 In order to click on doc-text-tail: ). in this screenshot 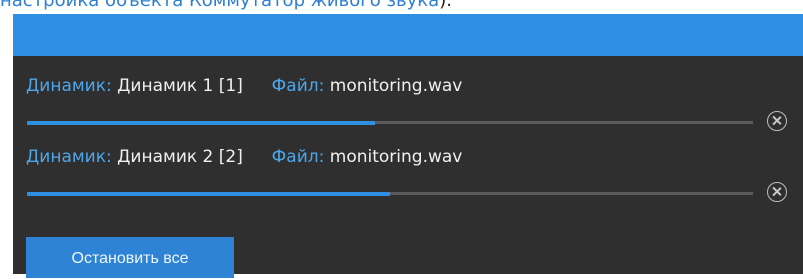, I will do `click(445, 5)`.